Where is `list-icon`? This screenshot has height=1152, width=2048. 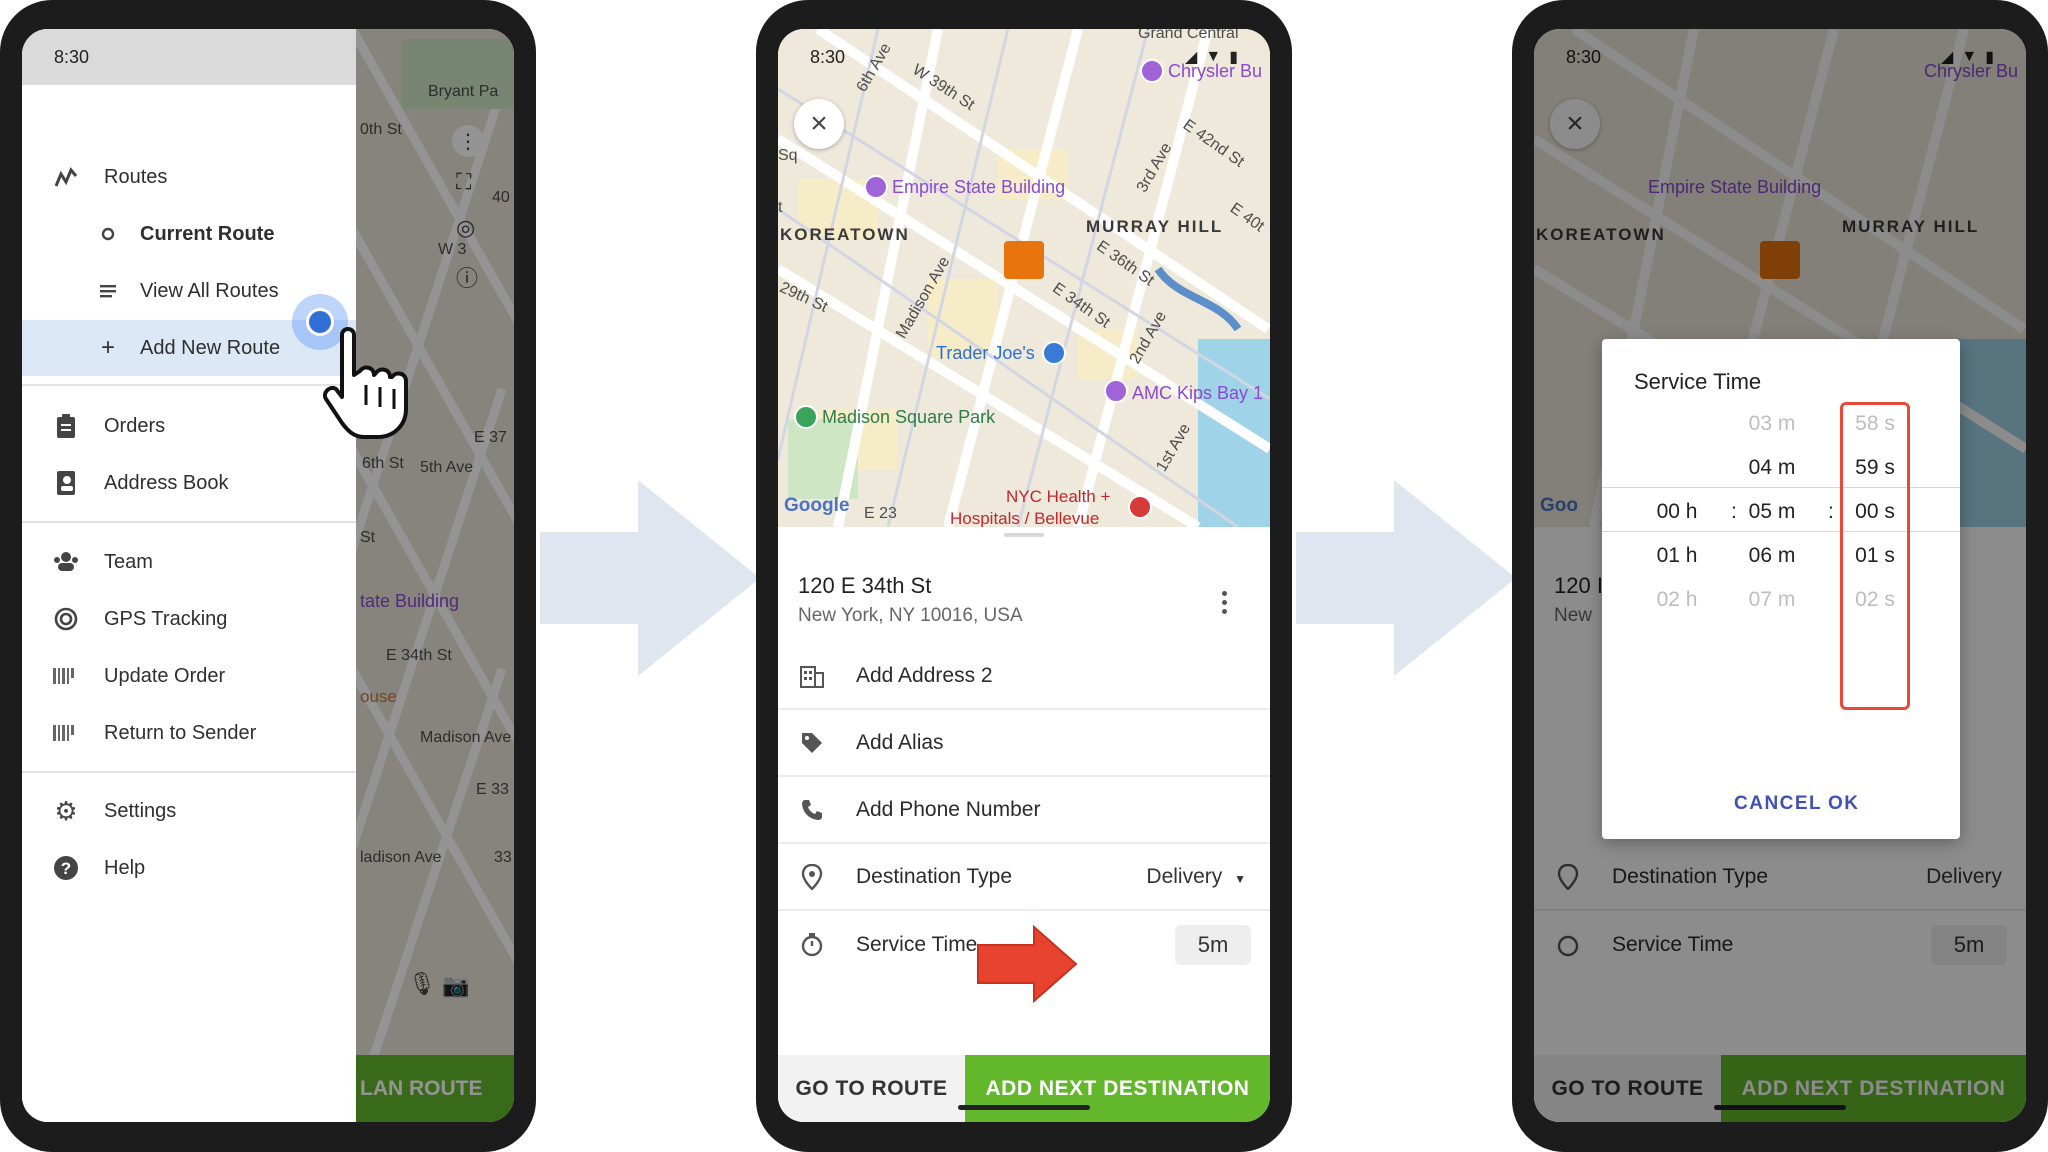 list-icon is located at coordinates (108, 291).